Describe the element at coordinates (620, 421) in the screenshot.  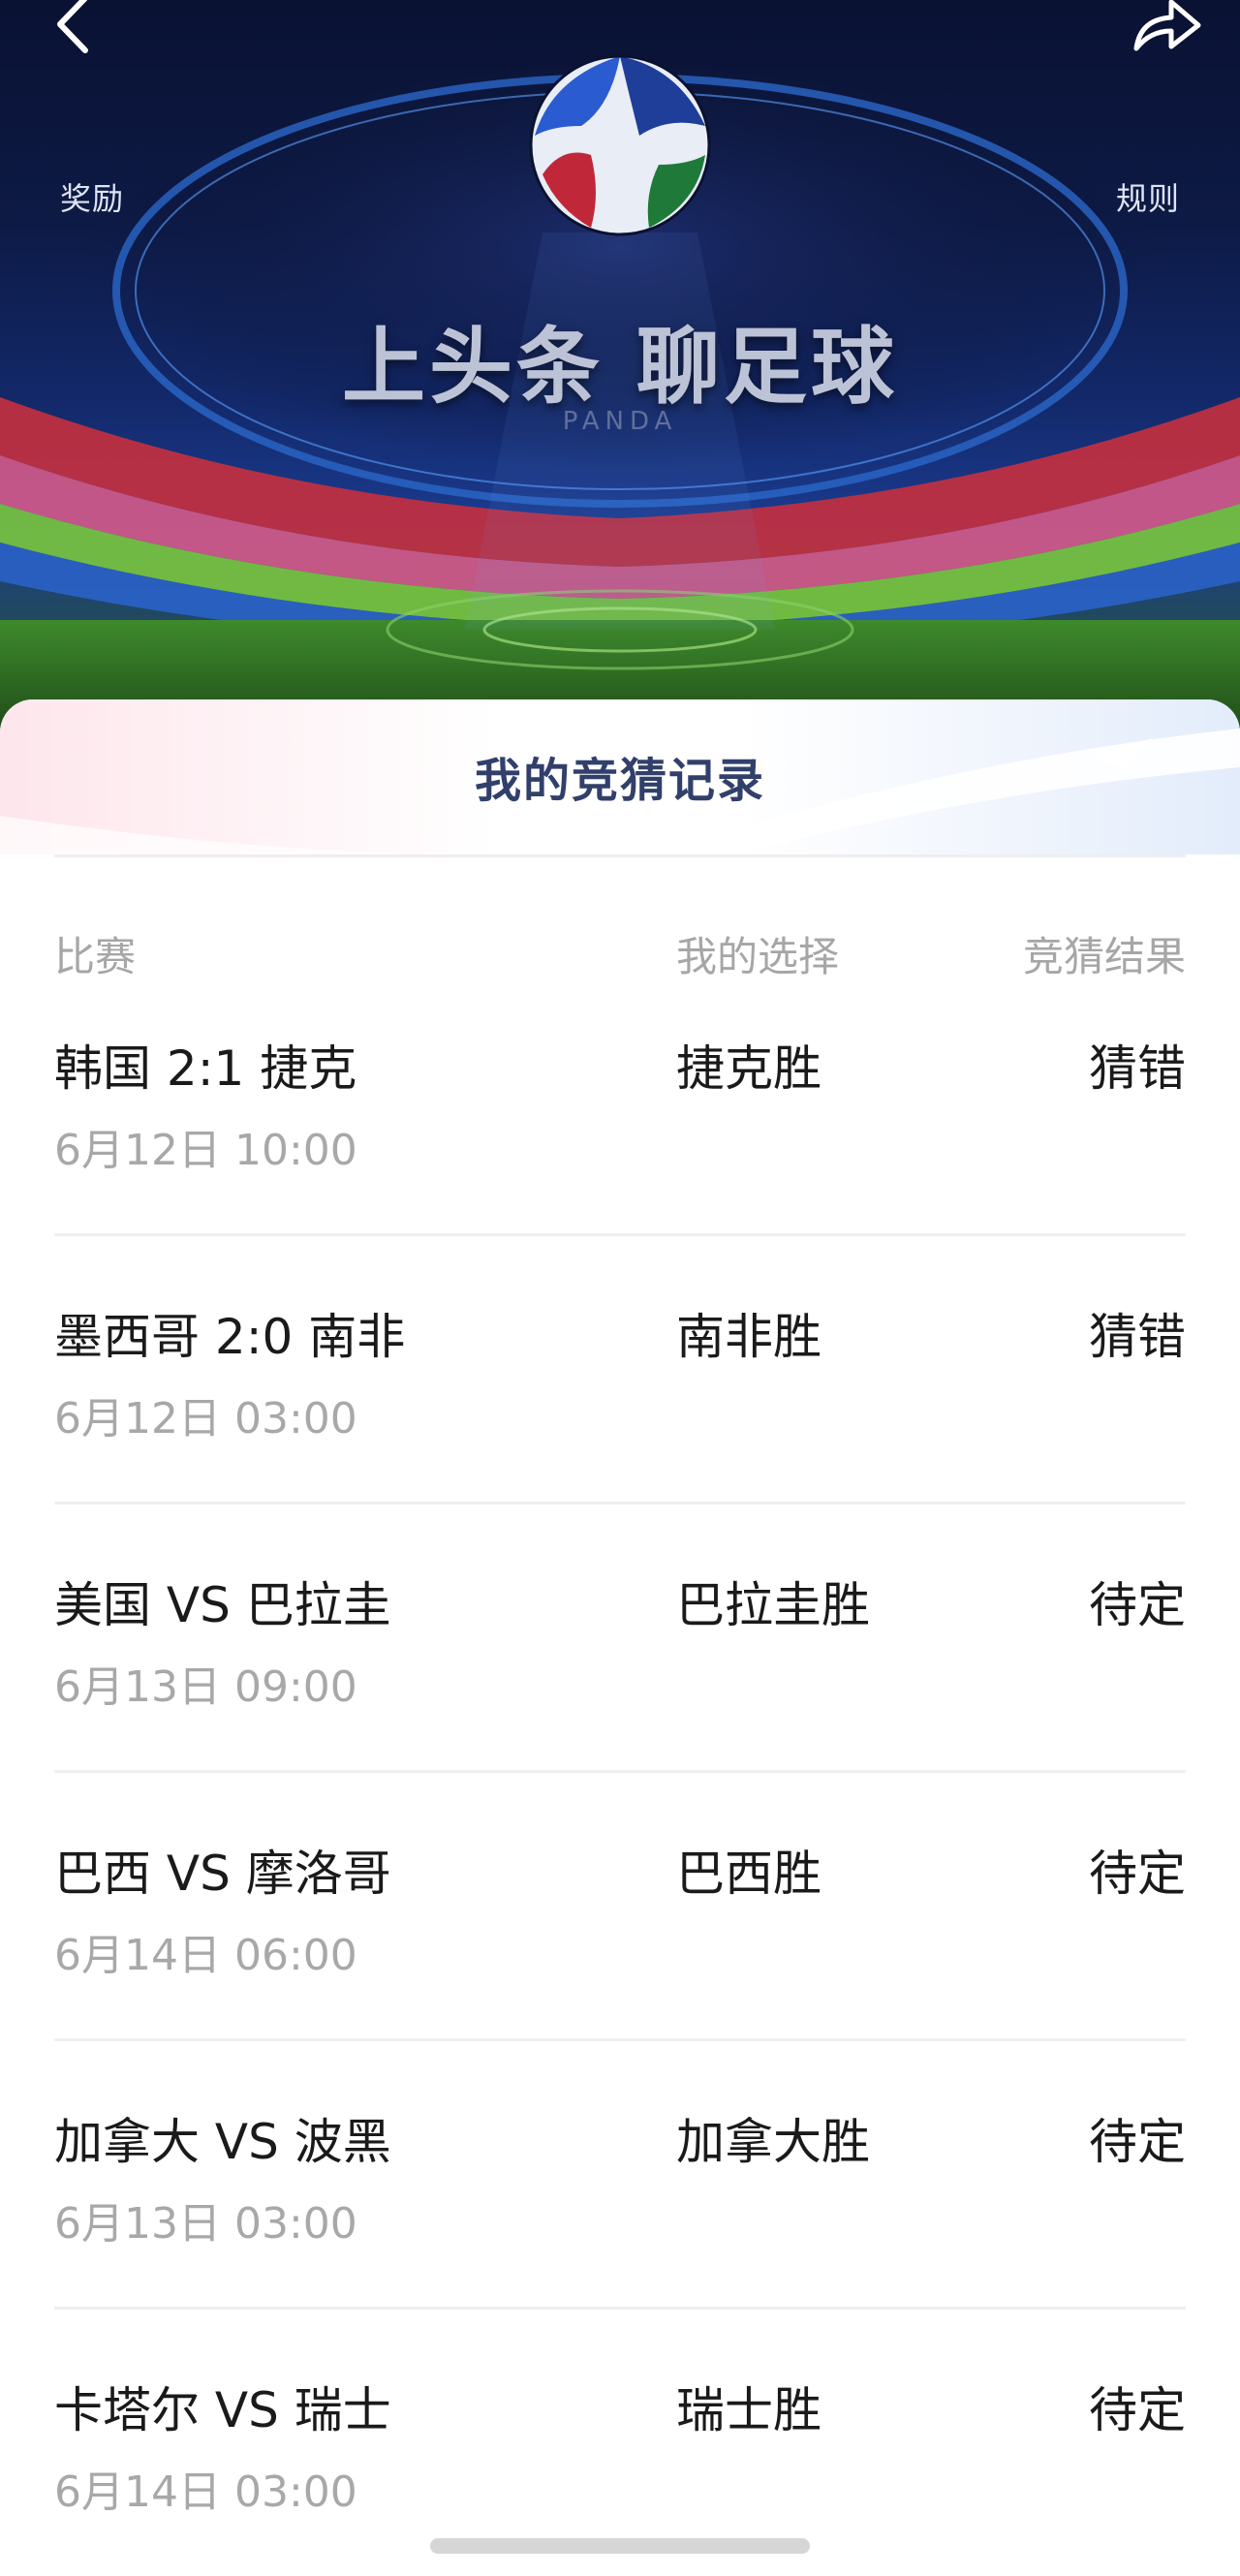
I see `banner-subtitle: PANDA` at that location.